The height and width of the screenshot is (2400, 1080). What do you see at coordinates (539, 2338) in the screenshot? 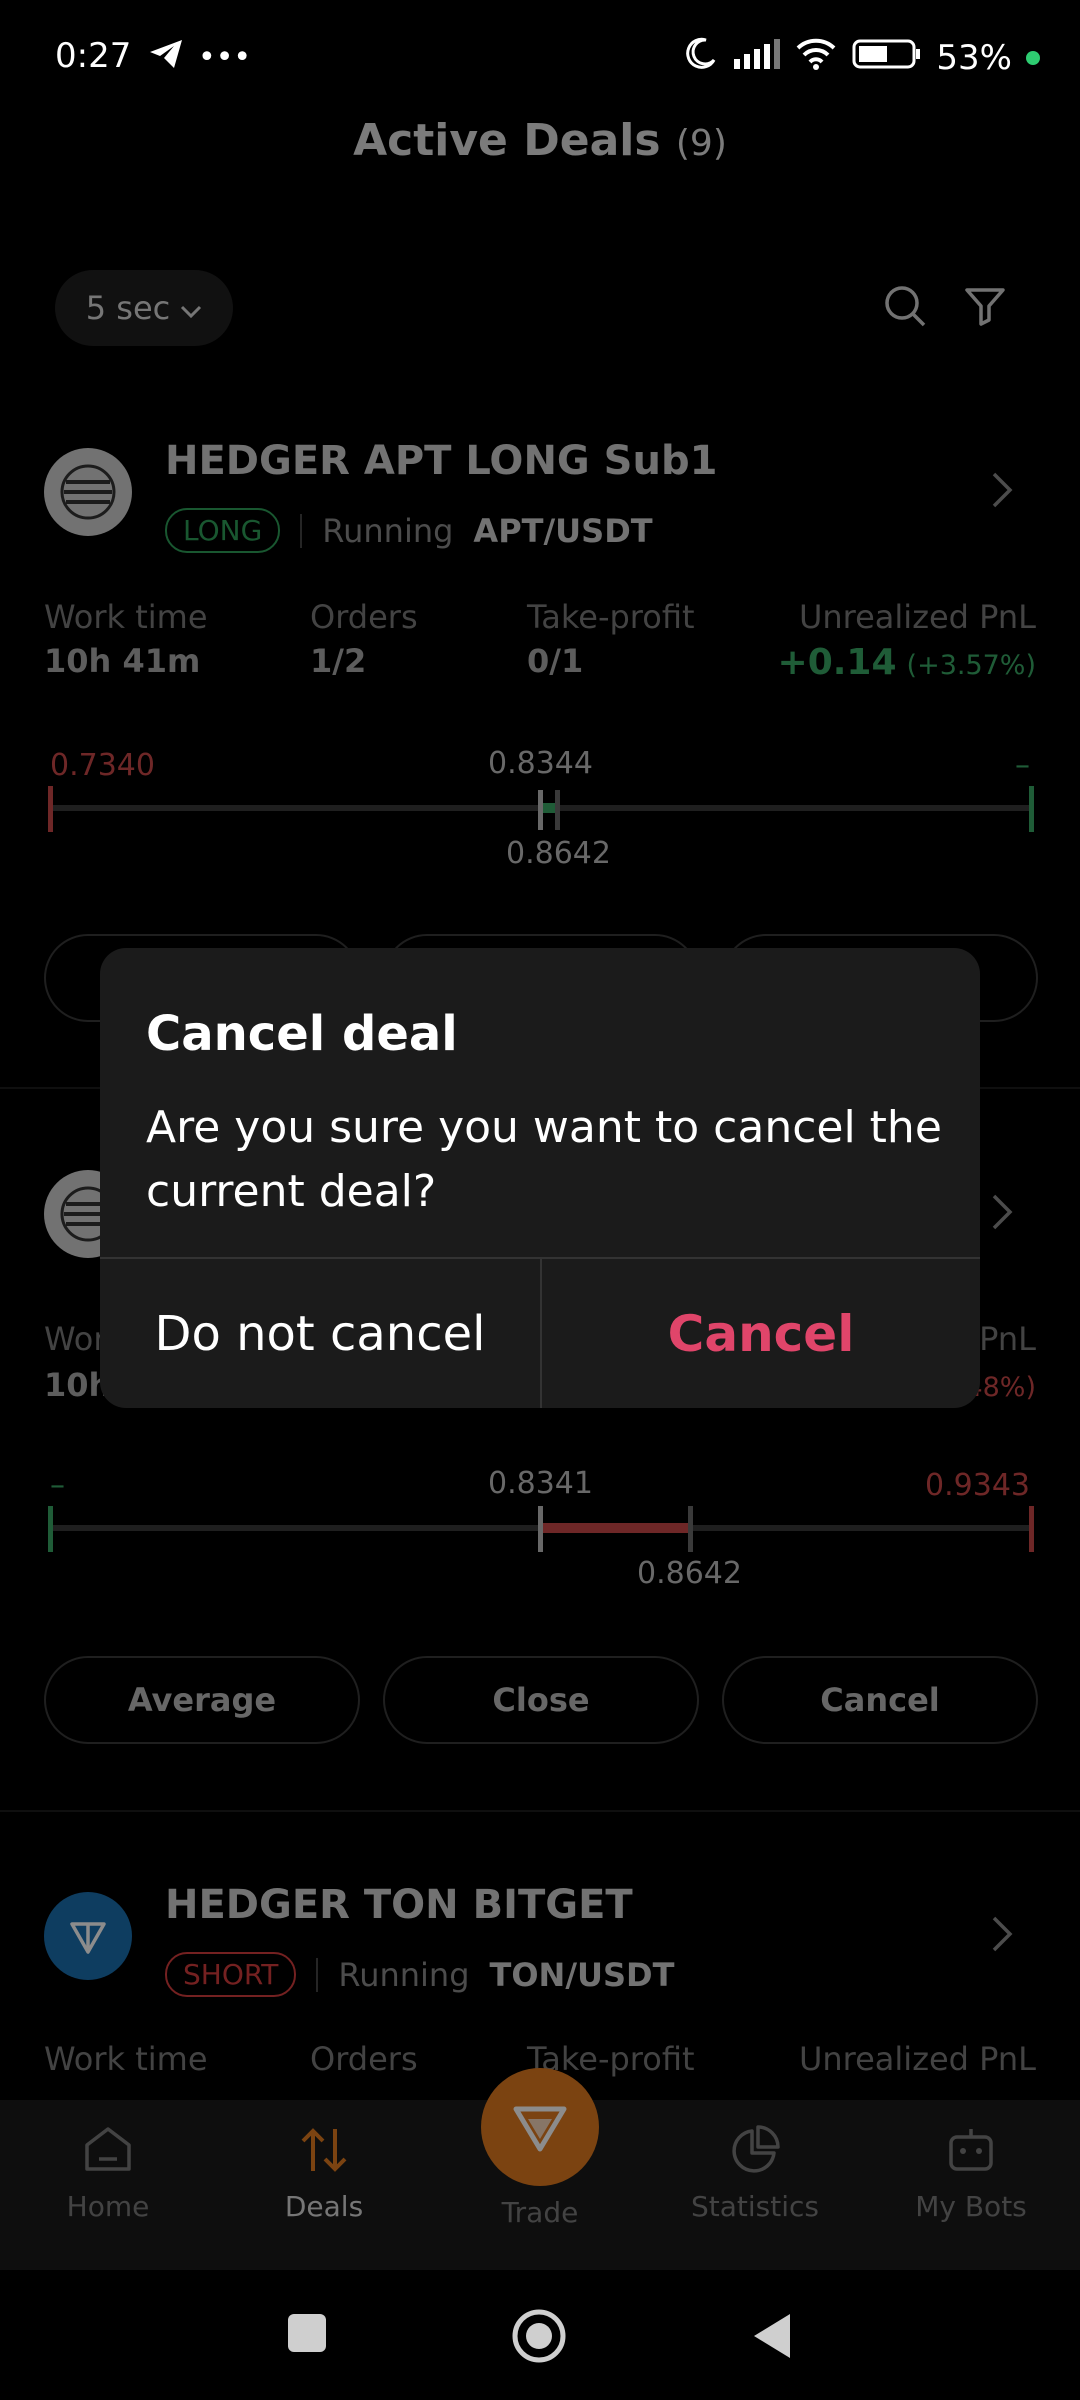
I see `home-button` at bounding box center [539, 2338].